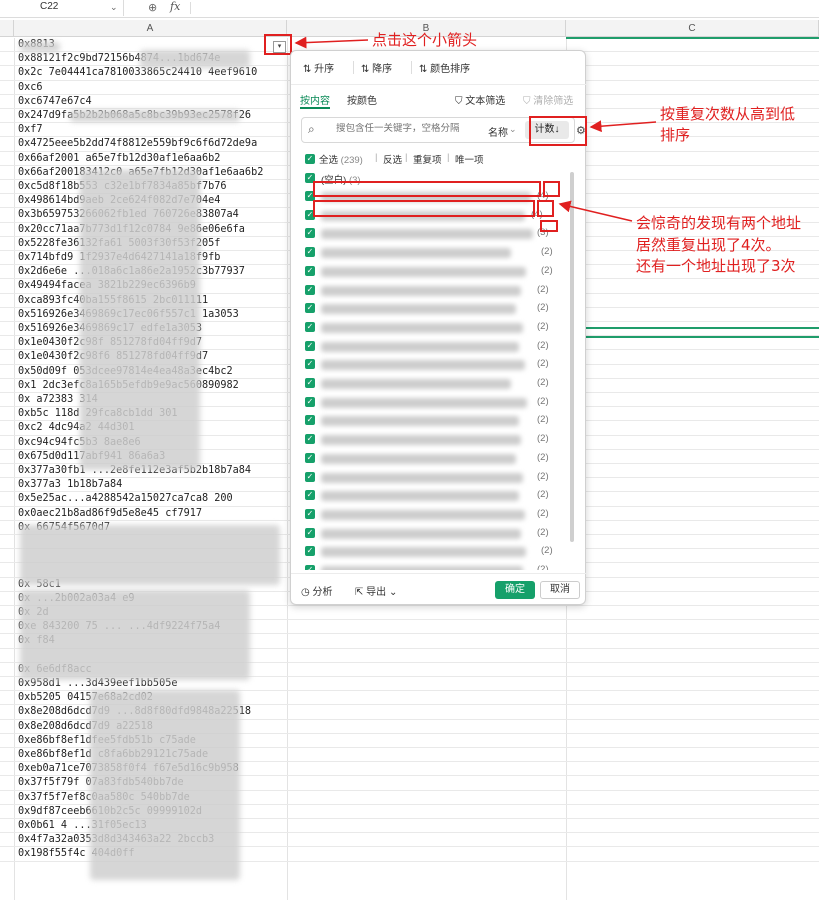 The image size is (819, 900). What do you see at coordinates (716, 266) in the screenshot?
I see `annotation-finding-line3: 还有一个地址出现了3次` at bounding box center [716, 266].